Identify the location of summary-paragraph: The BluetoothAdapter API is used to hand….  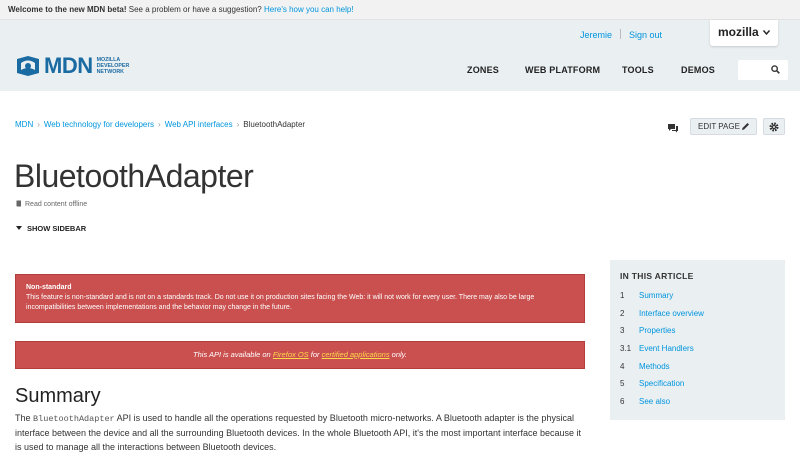
(301, 432).